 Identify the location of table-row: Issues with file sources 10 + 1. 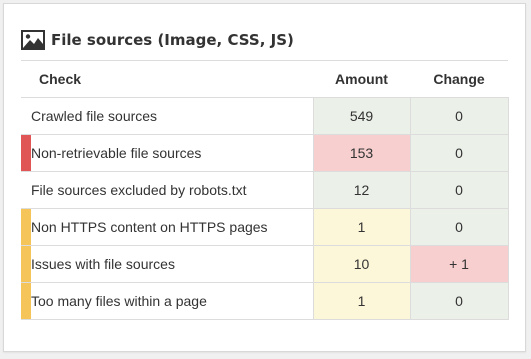
(265, 264).